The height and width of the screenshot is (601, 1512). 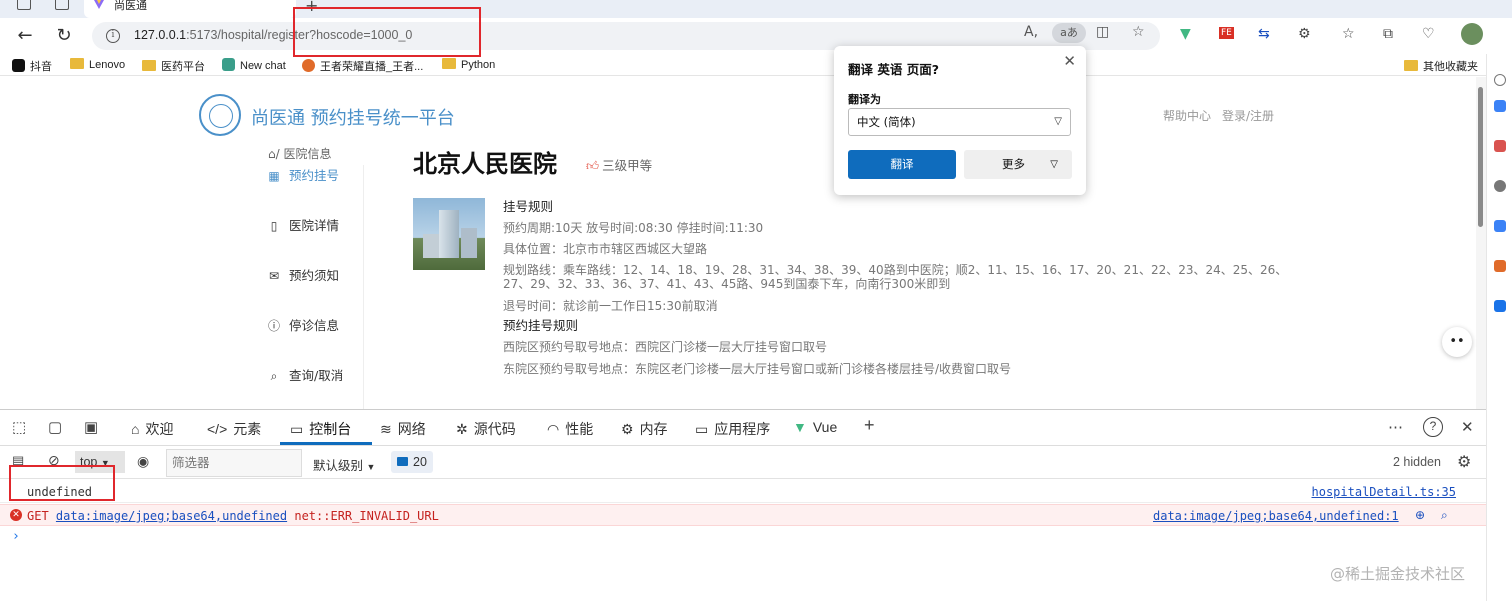 What do you see at coordinates (902, 164) in the screenshot?
I see `translate-button: 翻译` at bounding box center [902, 164].